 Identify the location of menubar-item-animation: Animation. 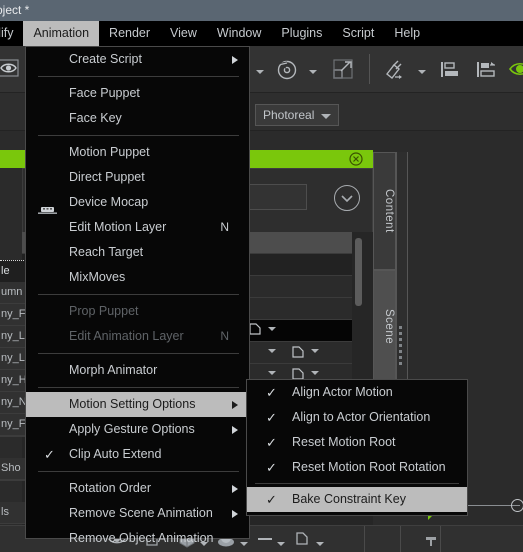
(61, 33).